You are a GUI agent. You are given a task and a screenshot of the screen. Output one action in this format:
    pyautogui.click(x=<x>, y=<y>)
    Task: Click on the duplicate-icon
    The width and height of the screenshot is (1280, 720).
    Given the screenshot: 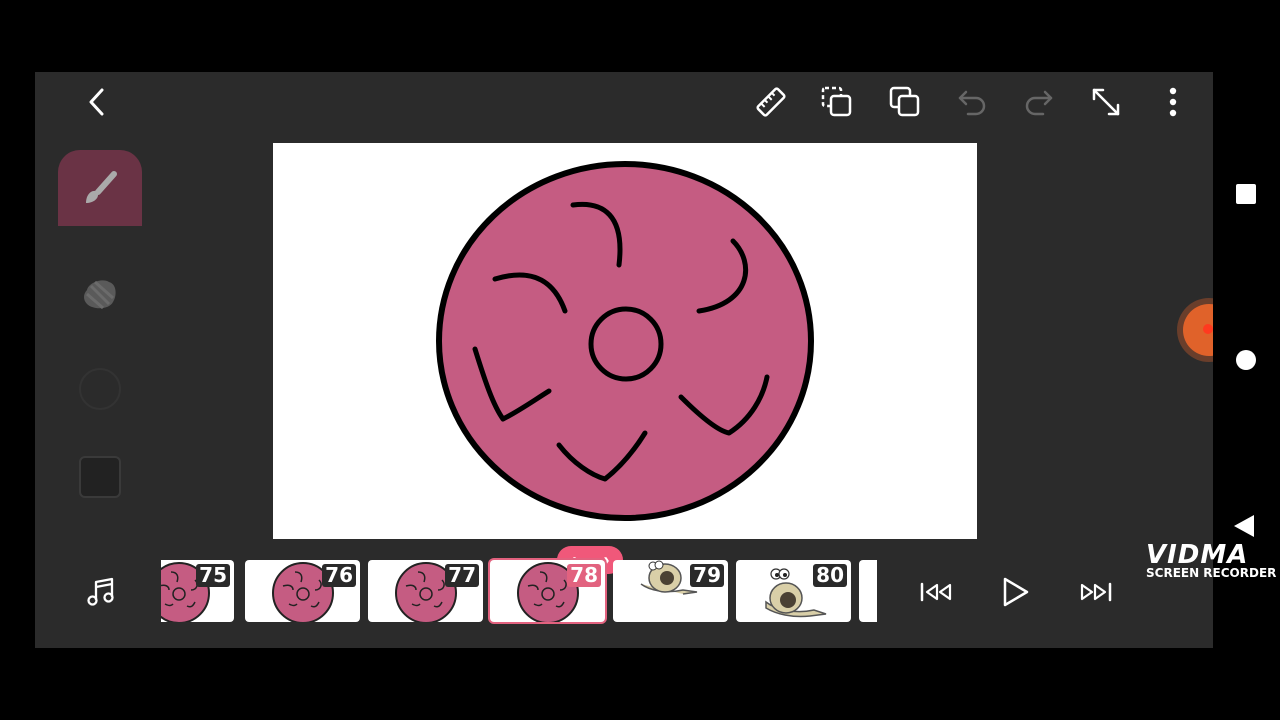 What is the action you would take?
    pyautogui.click(x=905, y=102)
    